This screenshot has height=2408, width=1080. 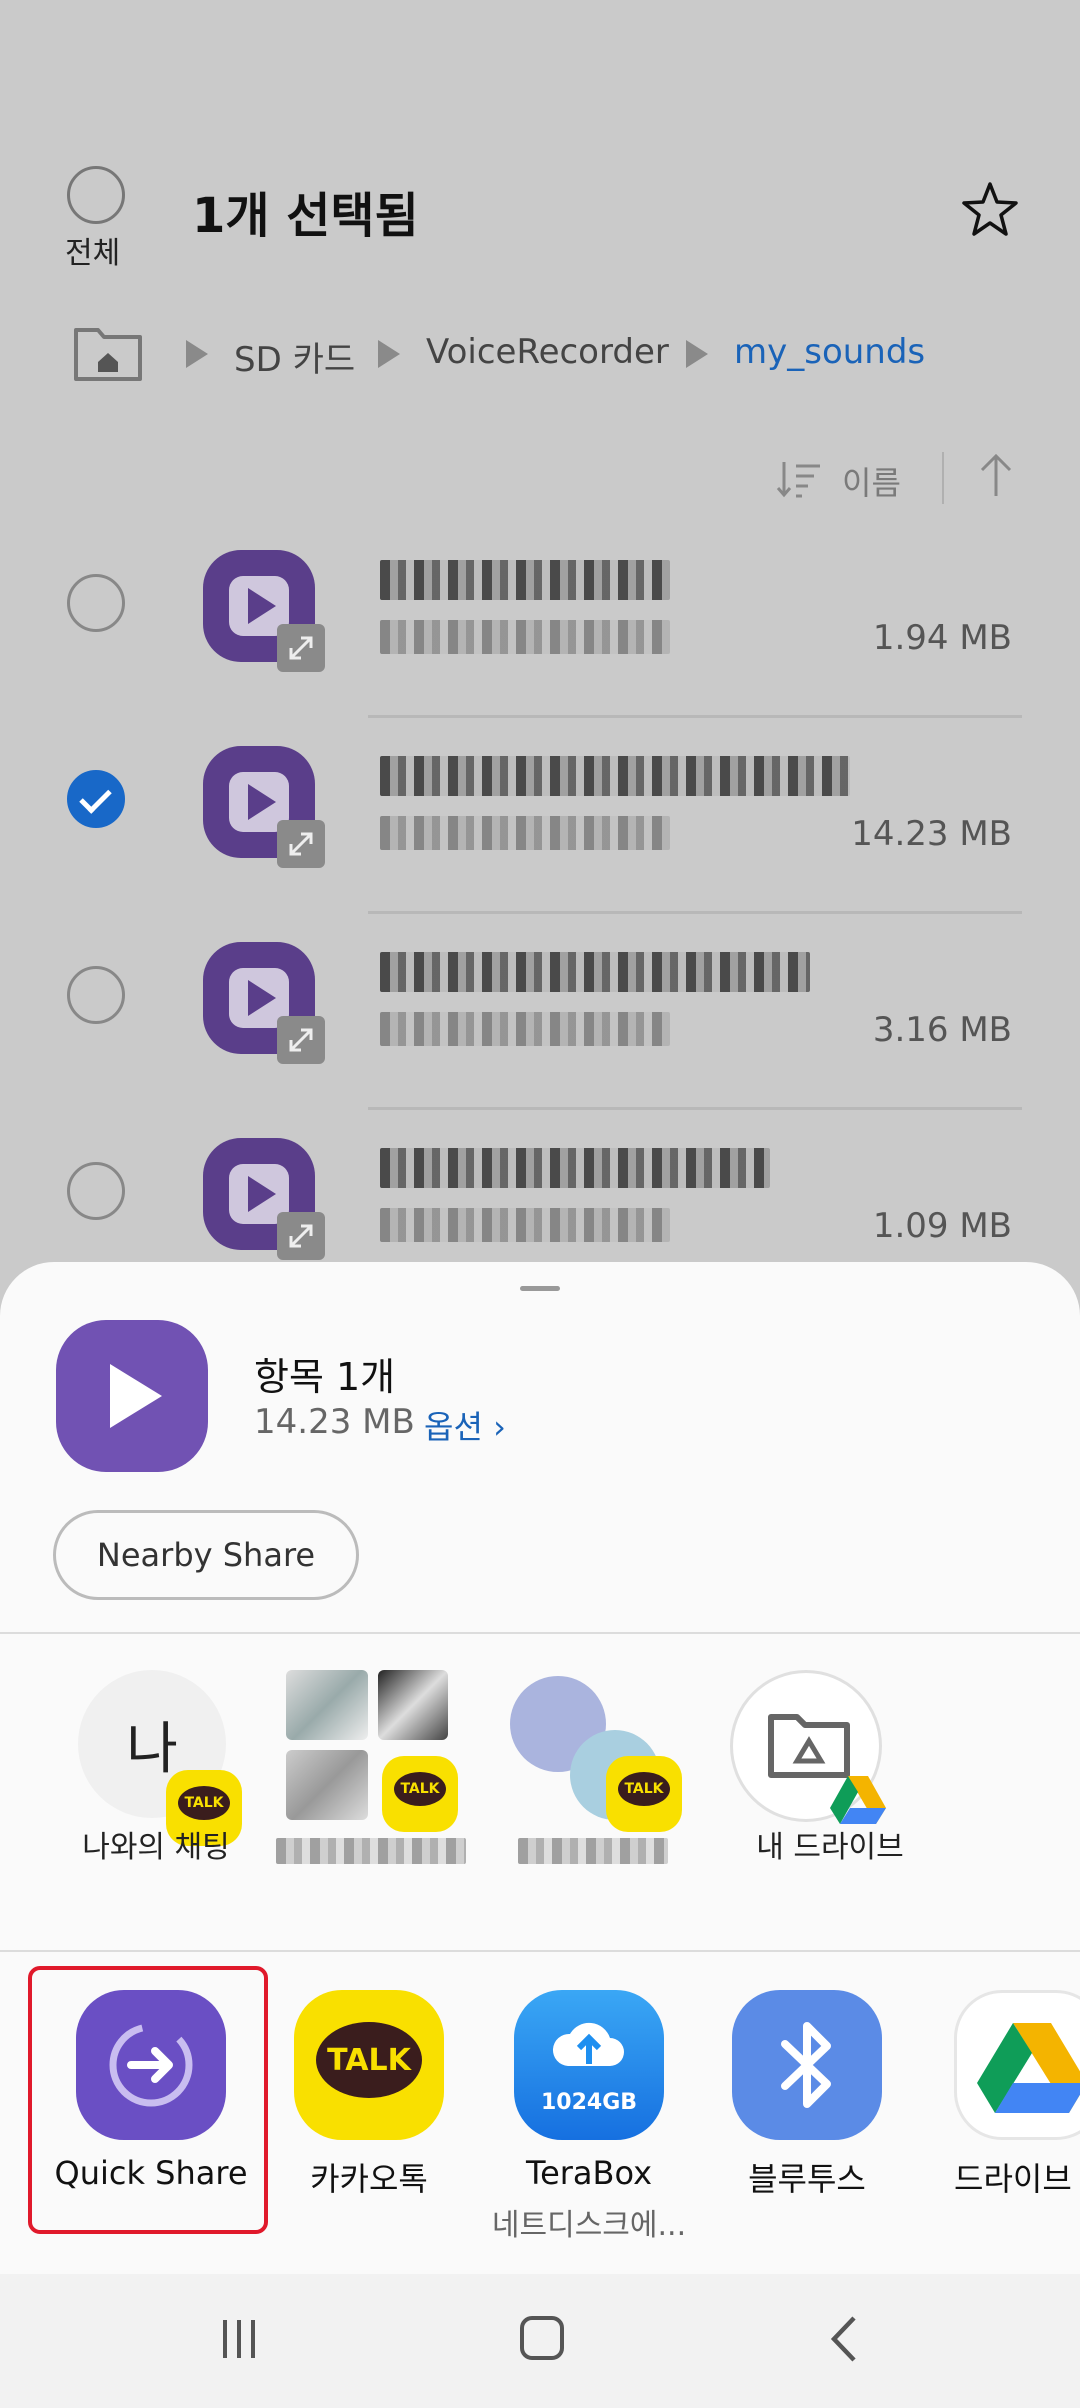 I want to click on app-label: 카카오톡, so click(x=369, y=2179).